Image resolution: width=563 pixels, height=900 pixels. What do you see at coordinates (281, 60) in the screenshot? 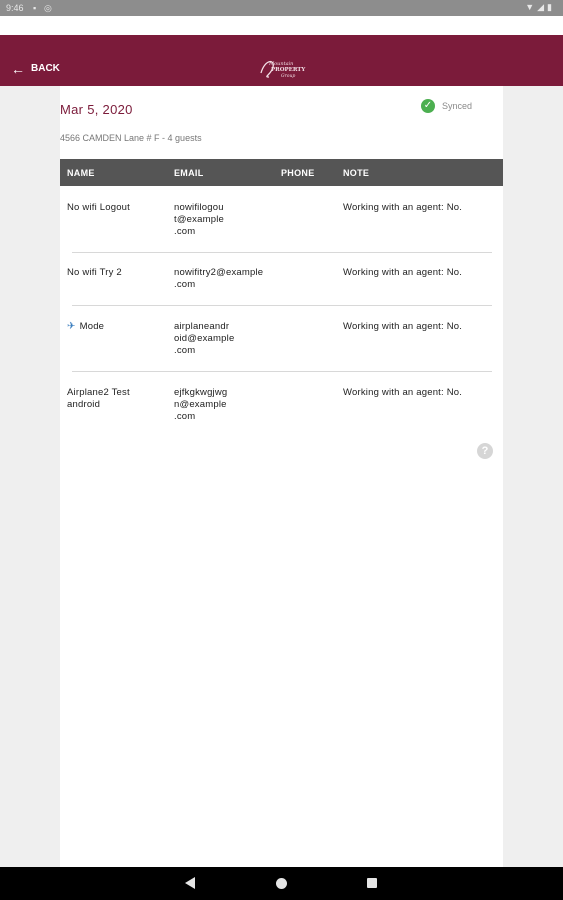
I see `app-bar: ← BACK Mountain PROPERTY Group` at bounding box center [281, 60].